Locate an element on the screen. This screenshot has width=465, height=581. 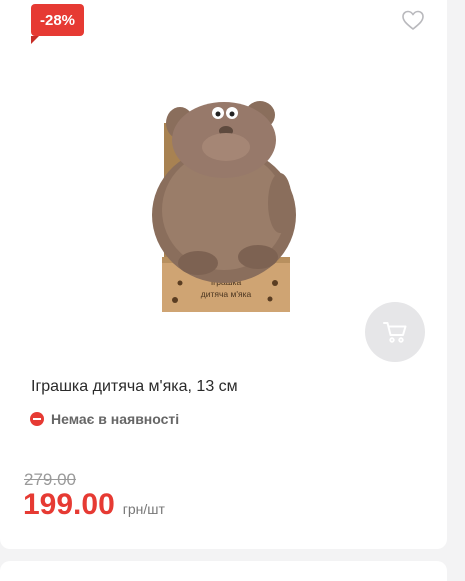
cart-icon is located at coordinates (395, 332).